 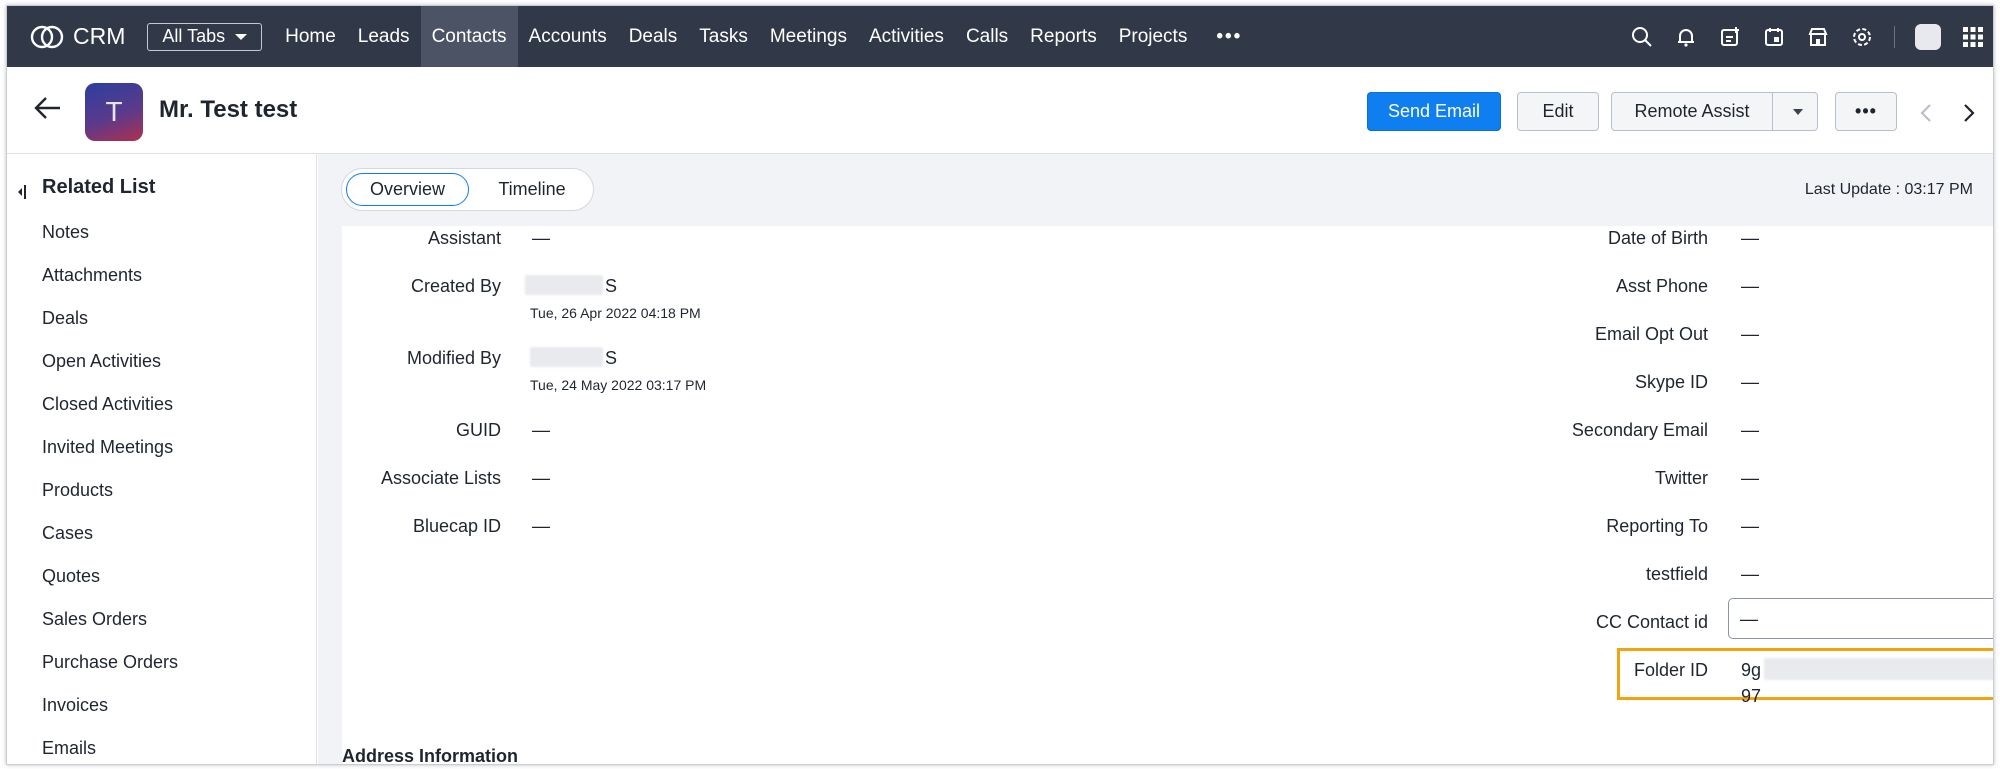 What do you see at coordinates (110, 286) in the screenshot?
I see `related-item-attachments: Attachments` at bounding box center [110, 286].